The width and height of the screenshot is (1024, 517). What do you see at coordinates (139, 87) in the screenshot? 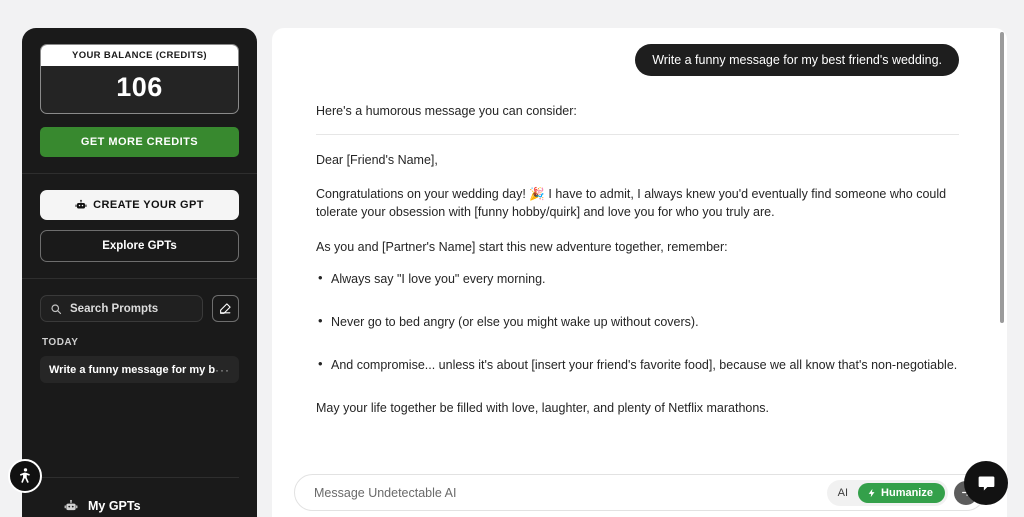
I see `balance-value: 106` at bounding box center [139, 87].